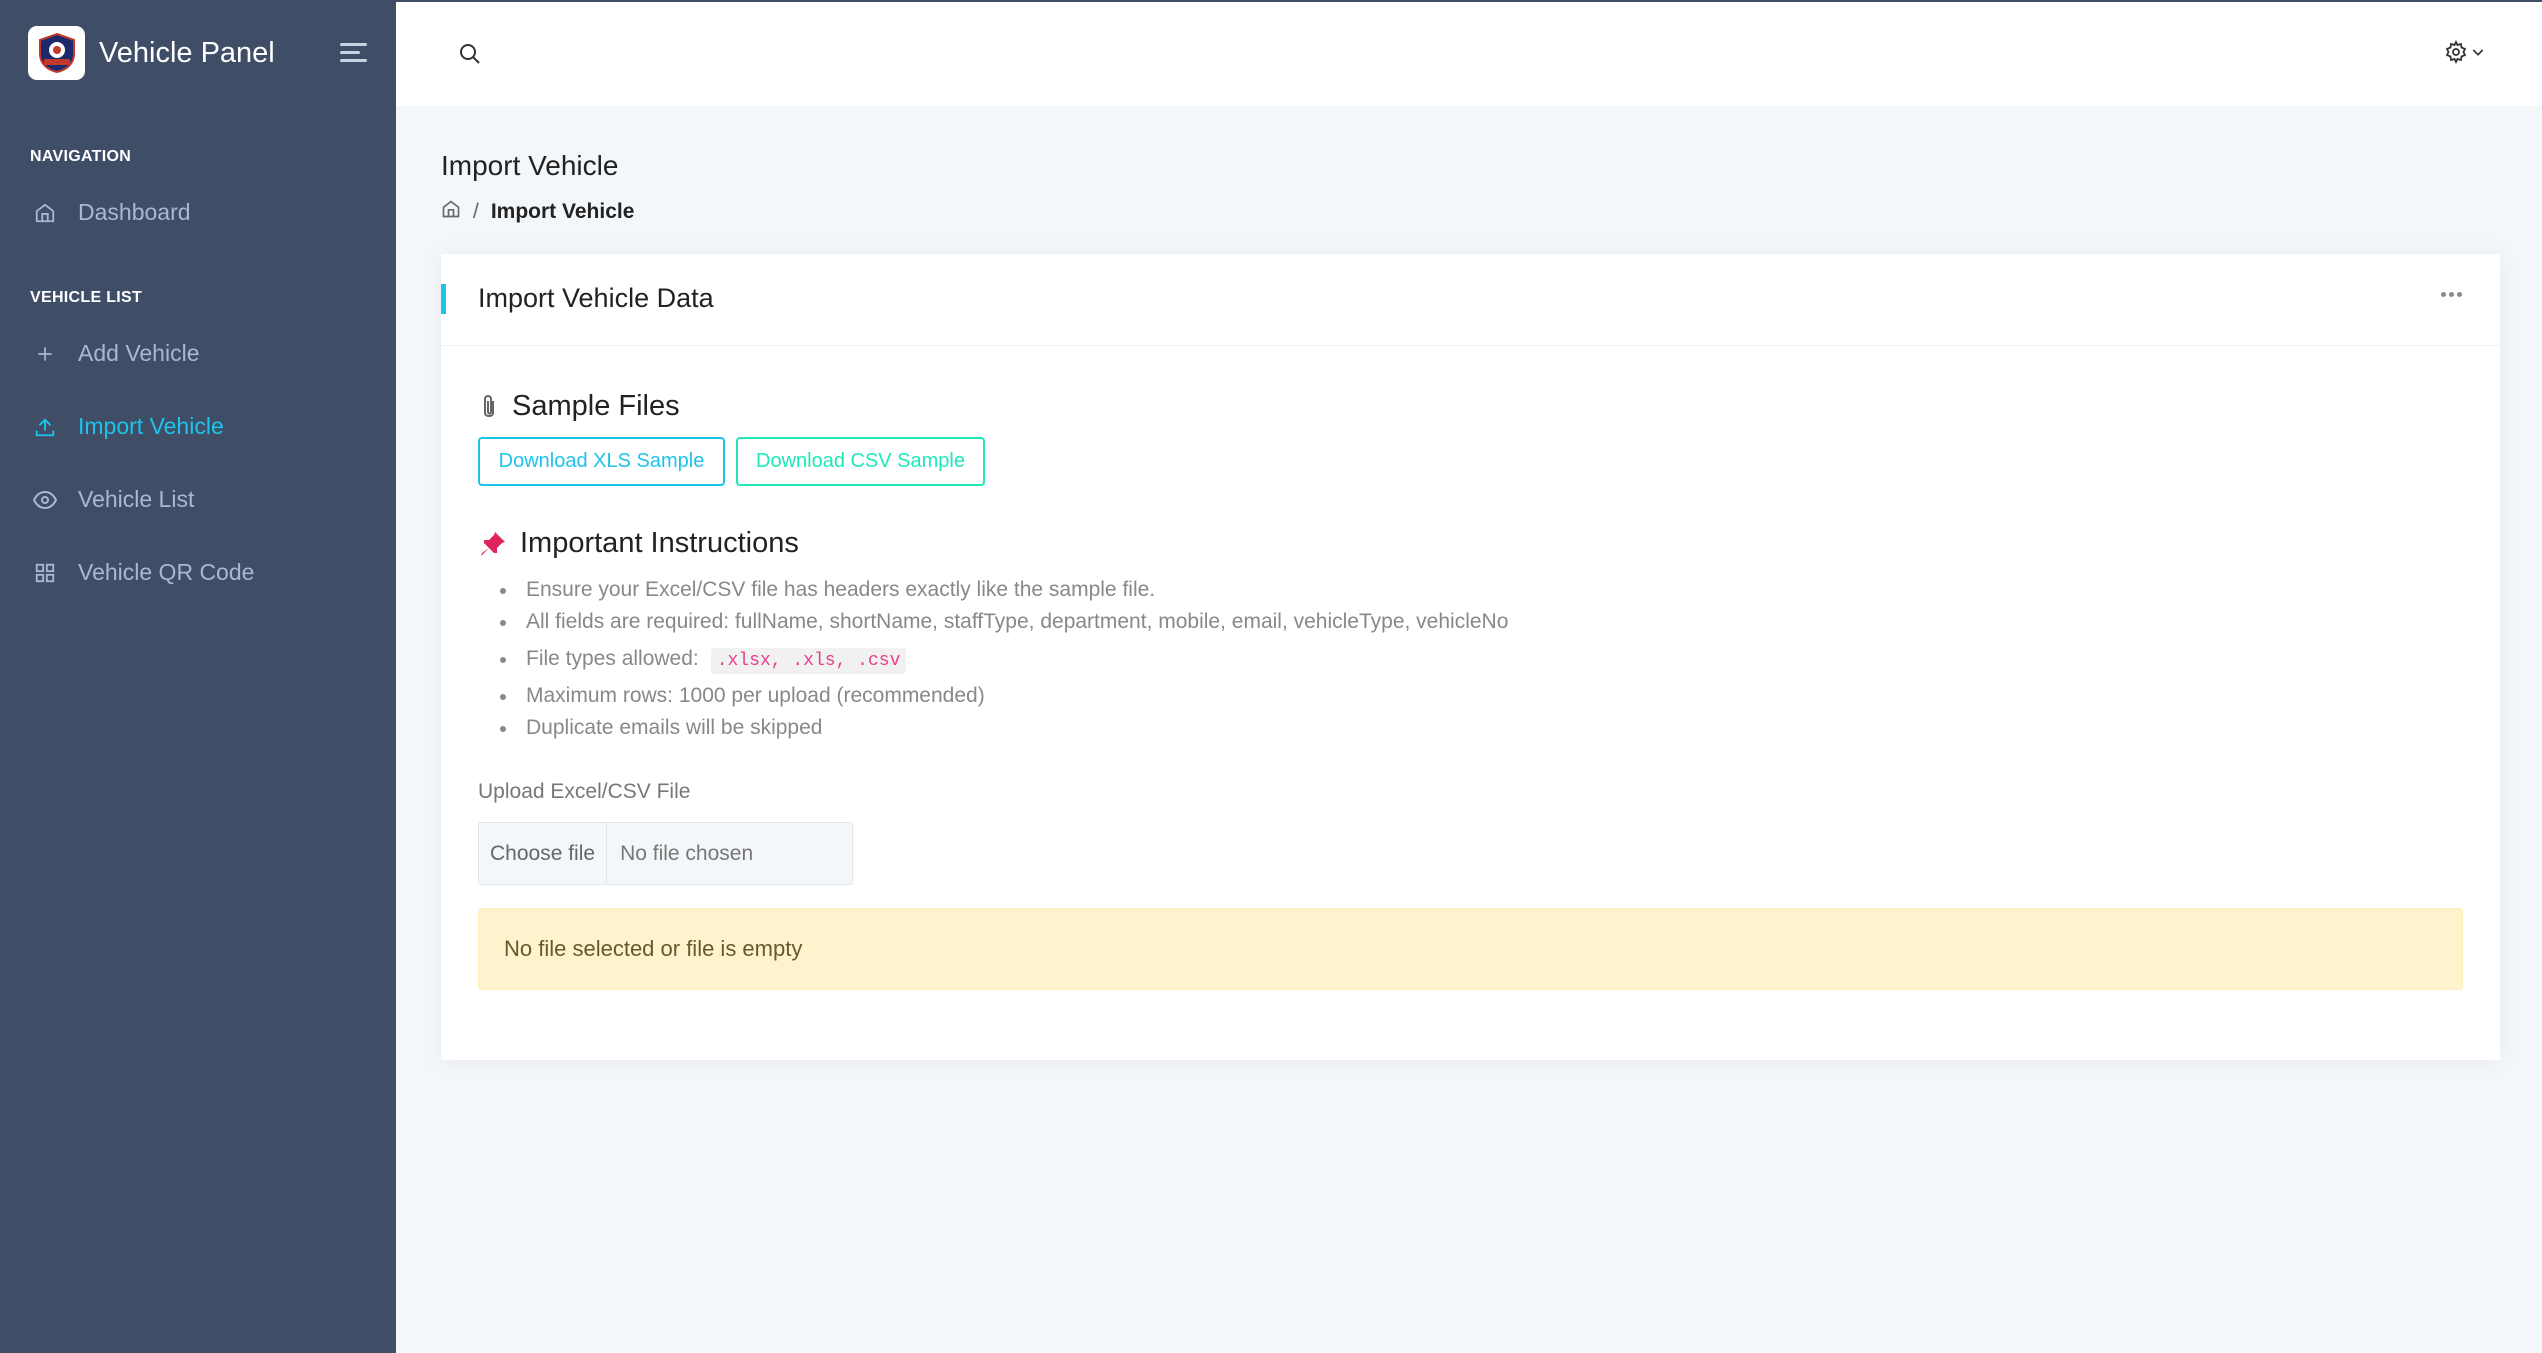 The width and height of the screenshot is (2542, 1353). I want to click on file-status-text: No file chosen, so click(687, 853).